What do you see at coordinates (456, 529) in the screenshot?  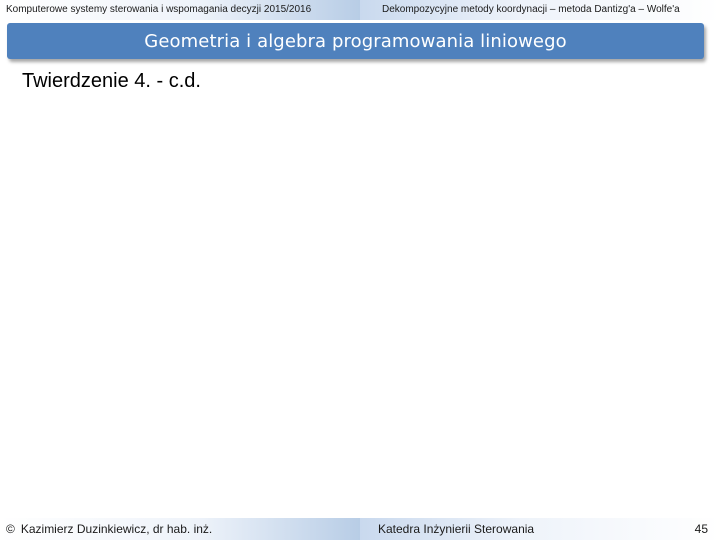 I see `footer-department-text: Katedra Inżynierii Sterowania` at bounding box center [456, 529].